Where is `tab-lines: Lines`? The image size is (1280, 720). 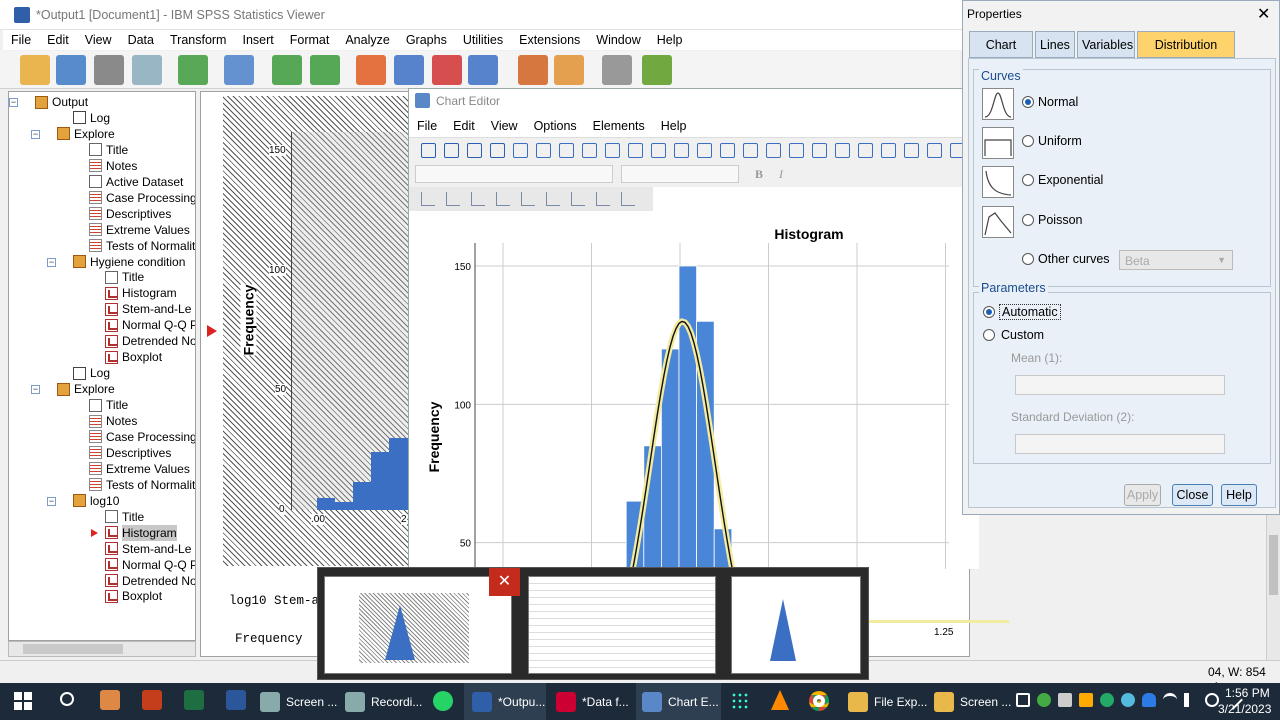
tab-lines: Lines is located at coordinates (1055, 44).